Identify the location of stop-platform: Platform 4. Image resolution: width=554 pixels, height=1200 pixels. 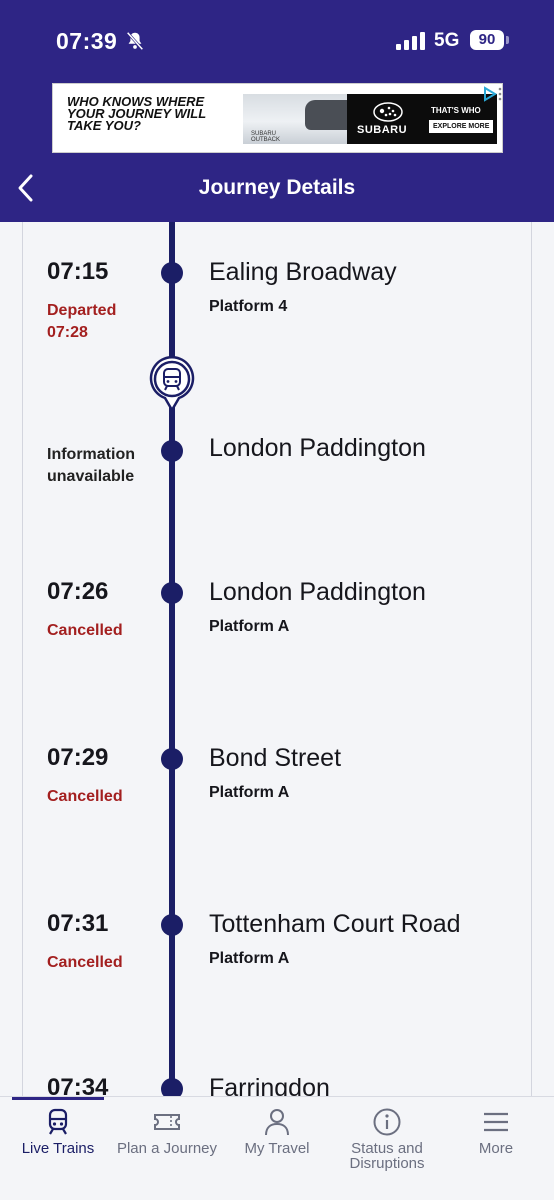
(248, 306).